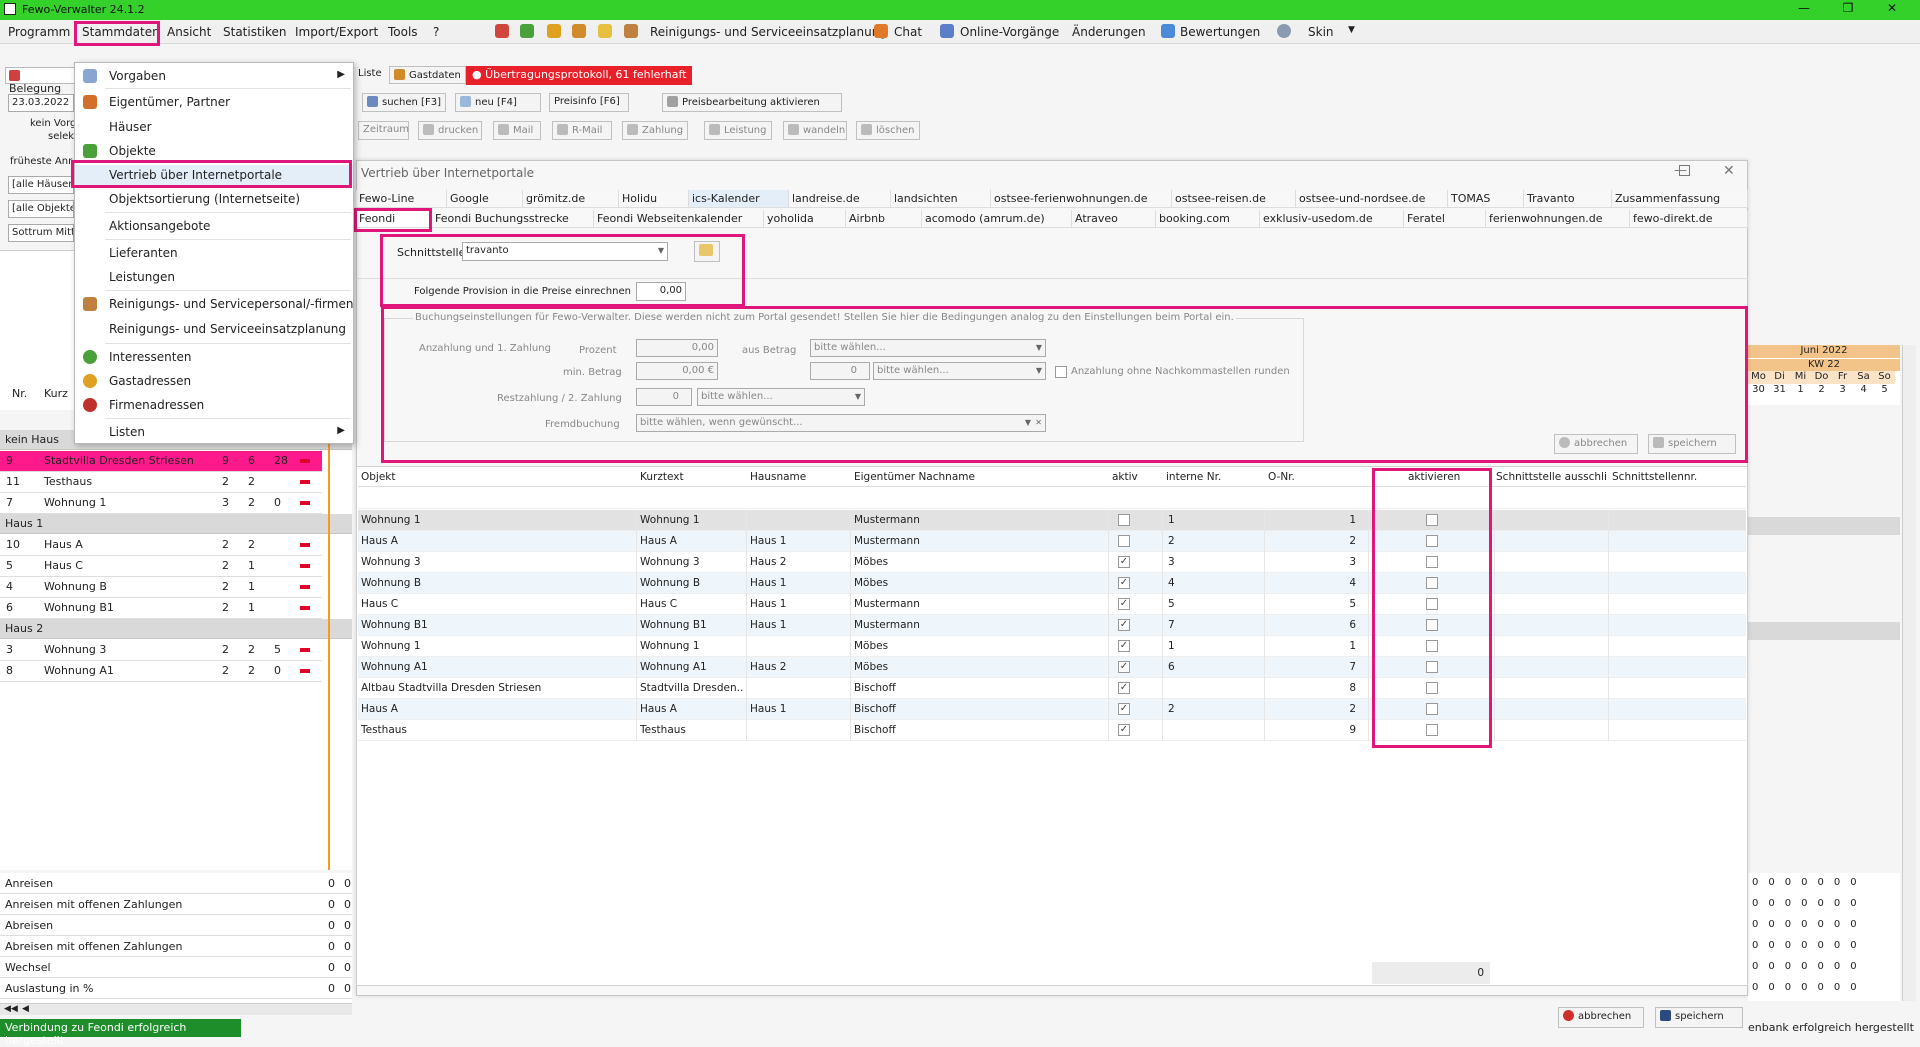  What do you see at coordinates (582, 130) in the screenshot?
I see `rmail-button: R-Mail` at bounding box center [582, 130].